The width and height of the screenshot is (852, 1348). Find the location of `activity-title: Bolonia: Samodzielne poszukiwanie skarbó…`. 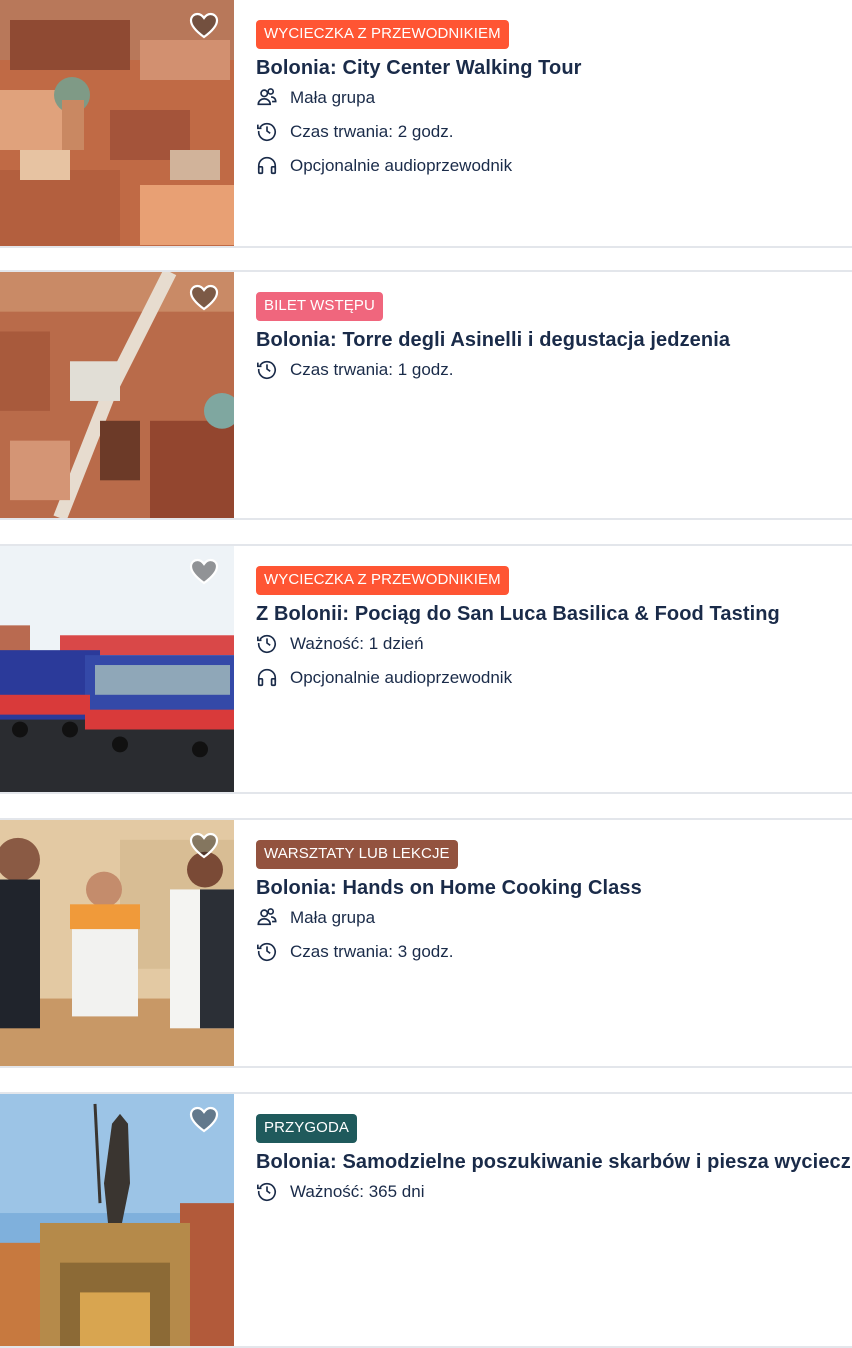

activity-title: Bolonia: Samodzielne poszukiwanie skarbó… is located at coordinates (554, 1162).